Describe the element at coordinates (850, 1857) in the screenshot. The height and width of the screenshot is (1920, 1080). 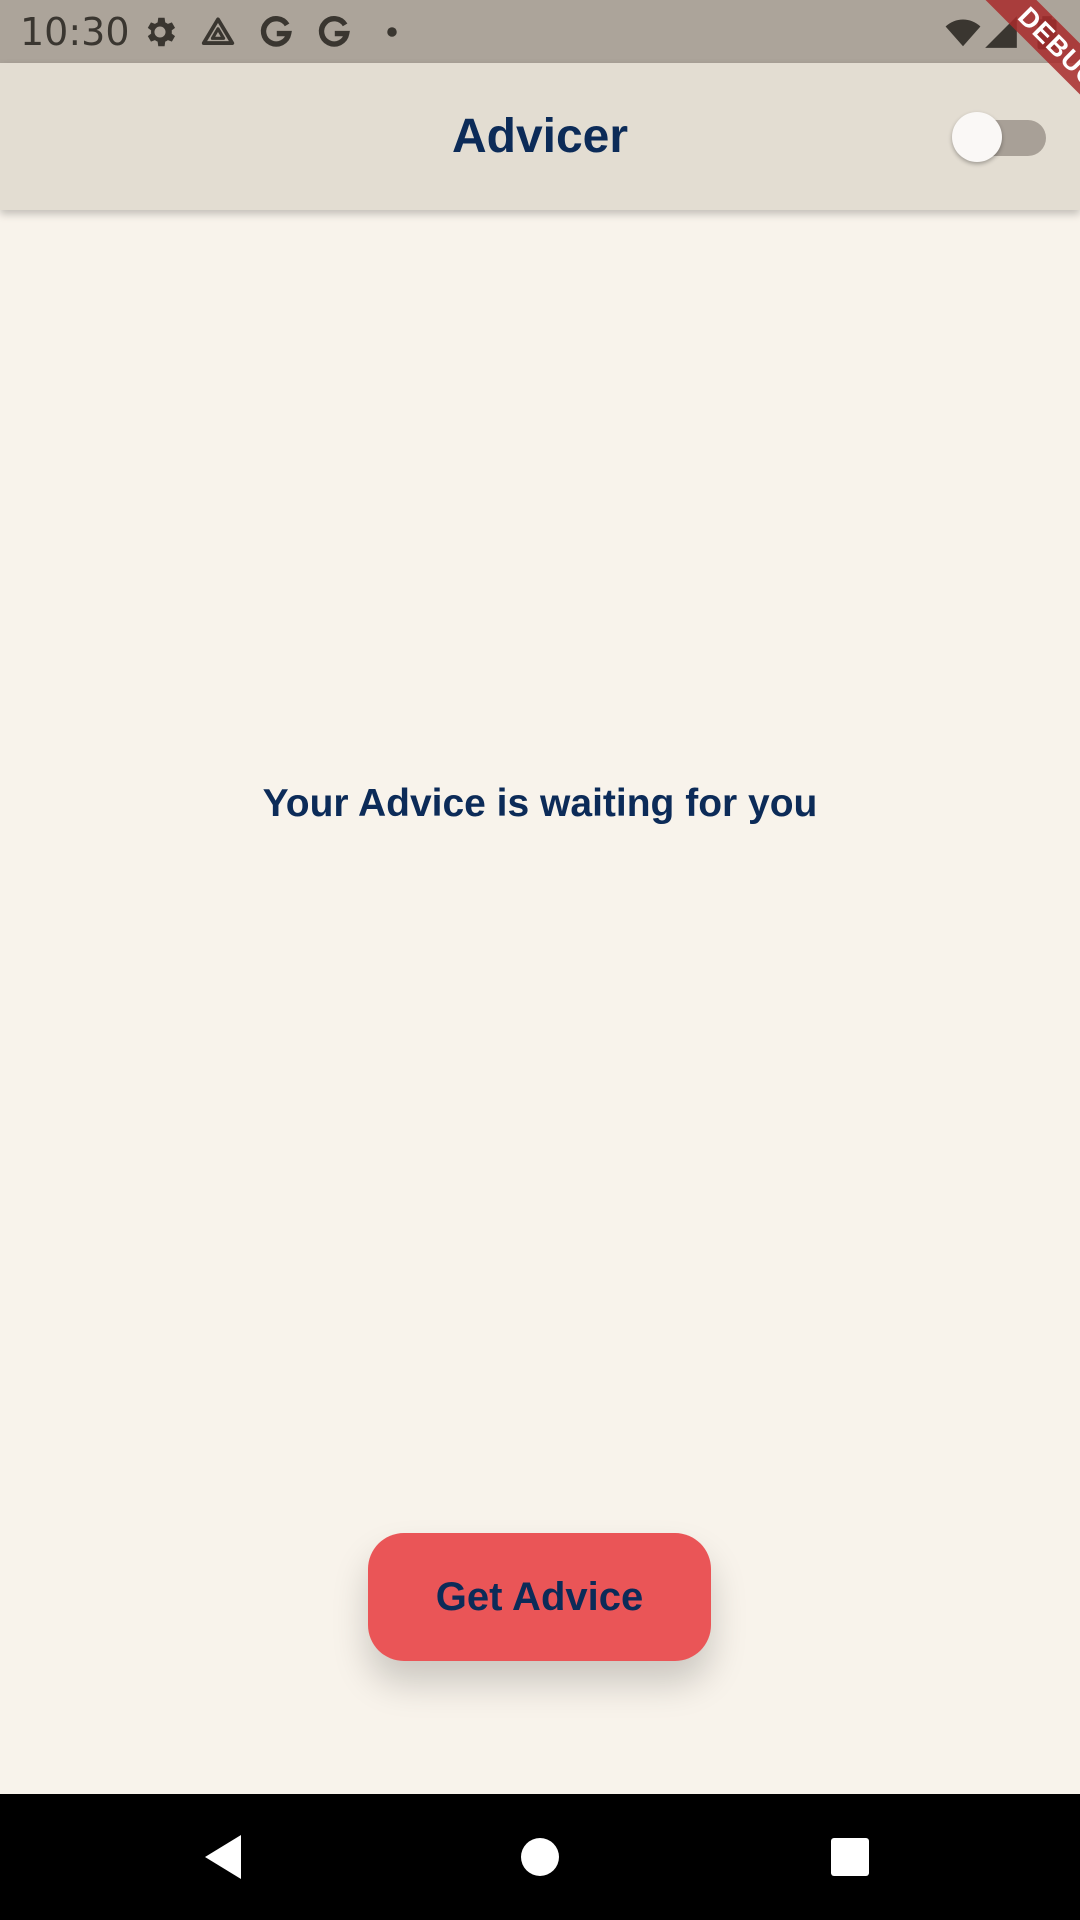
I see `recents-icon` at that location.